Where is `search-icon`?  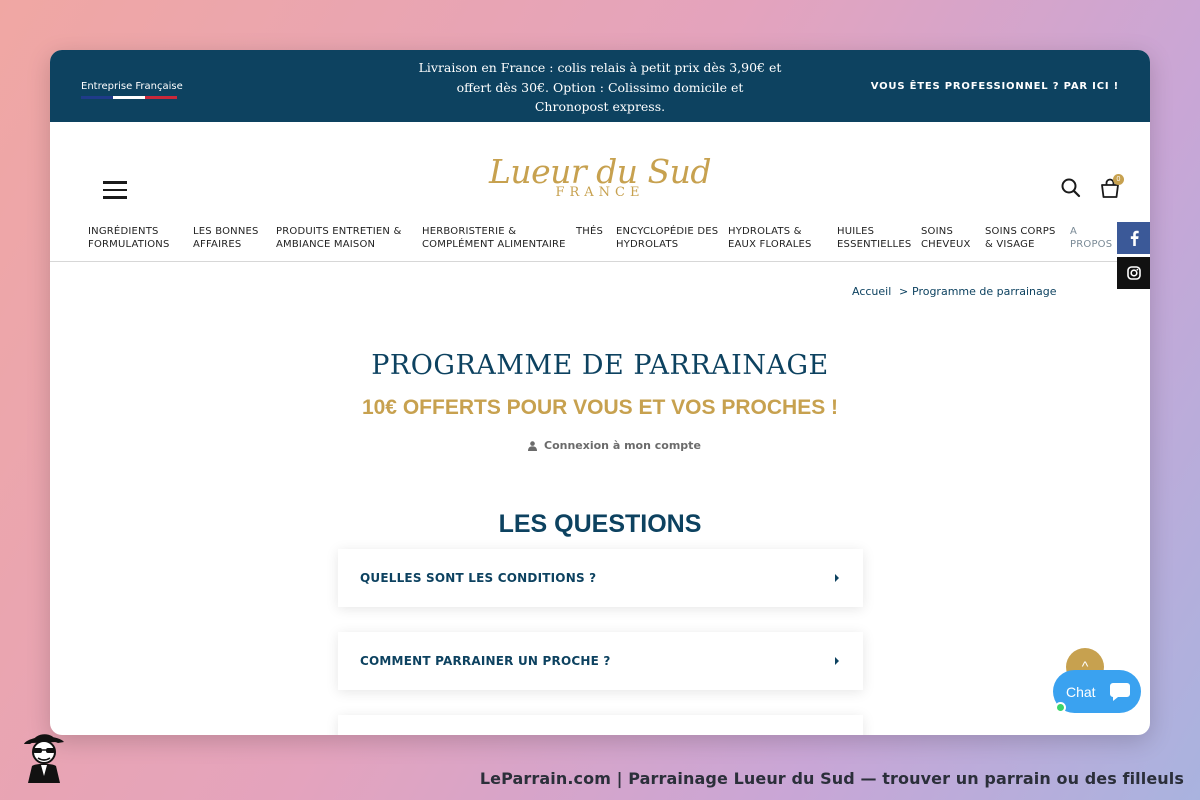 search-icon is located at coordinates (1071, 188).